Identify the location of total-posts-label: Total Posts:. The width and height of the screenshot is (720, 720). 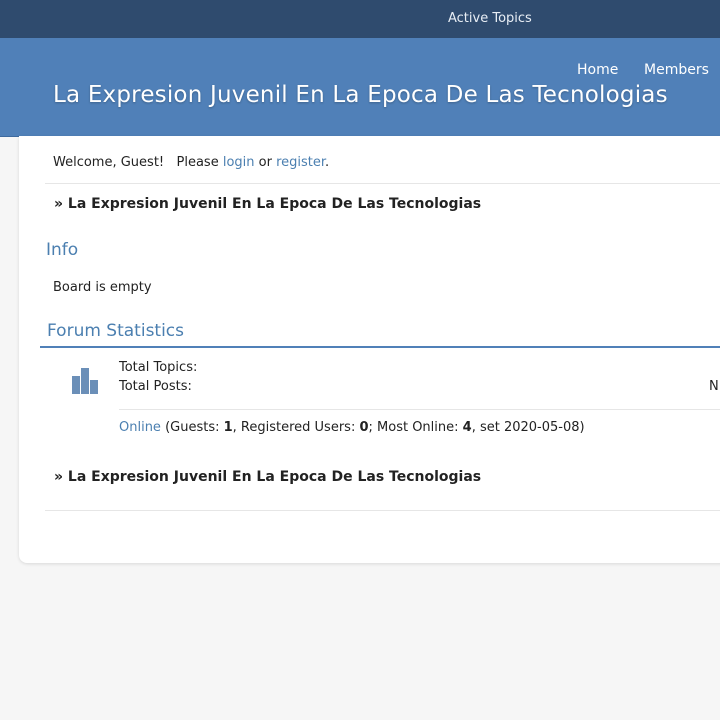
(155, 386).